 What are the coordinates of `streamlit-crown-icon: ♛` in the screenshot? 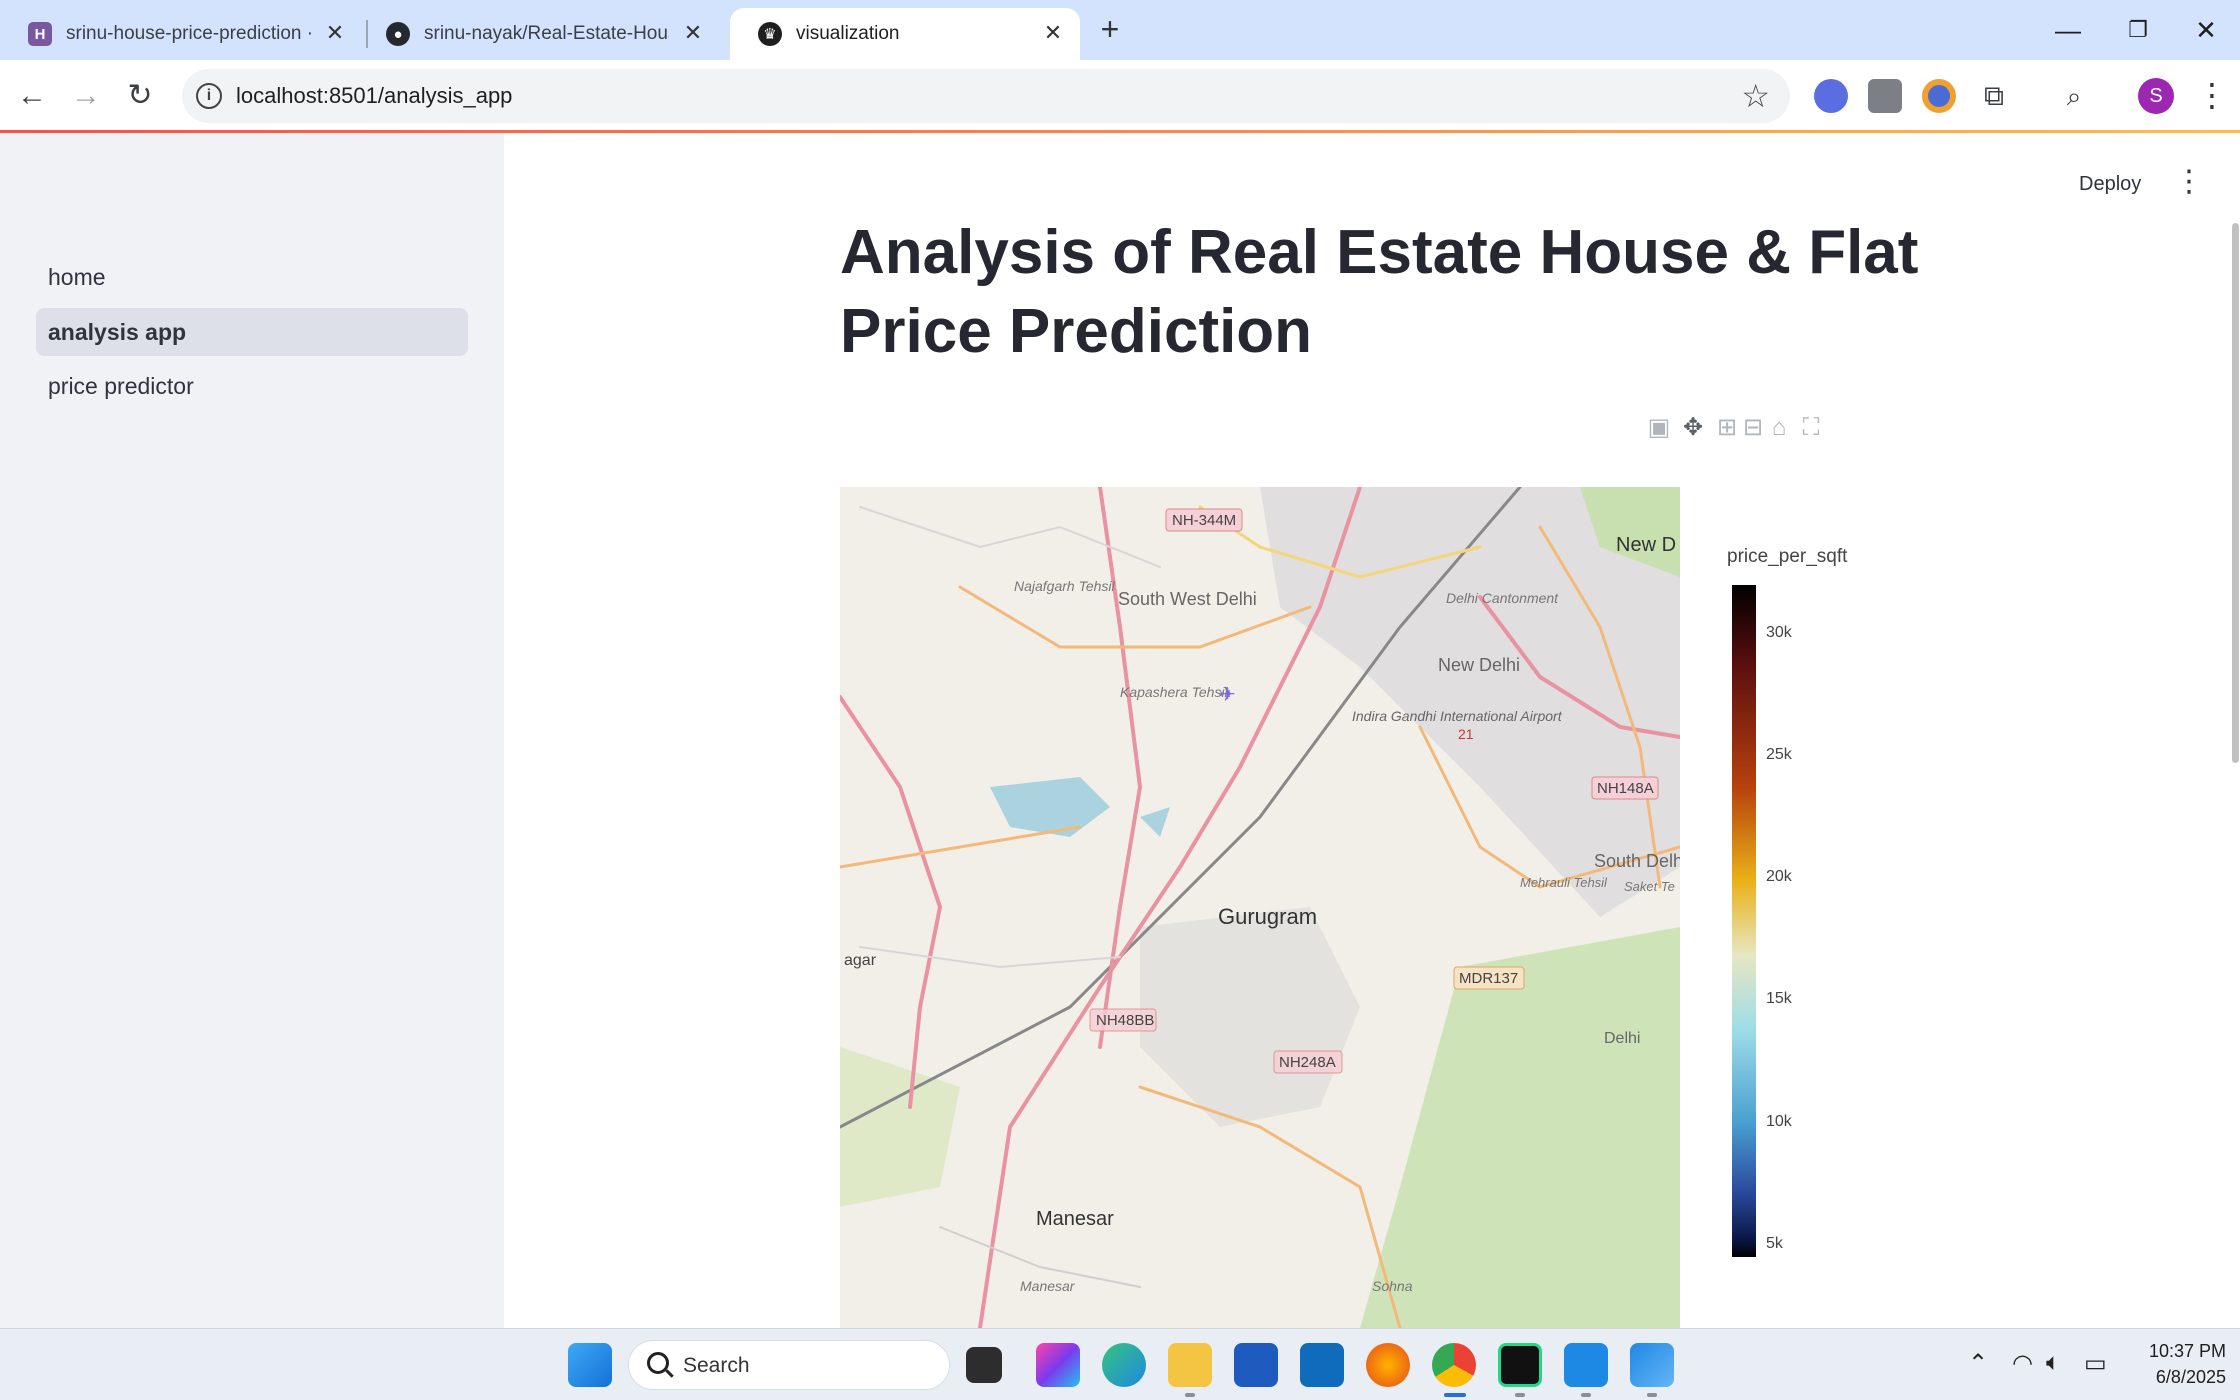 It's located at (770, 34).